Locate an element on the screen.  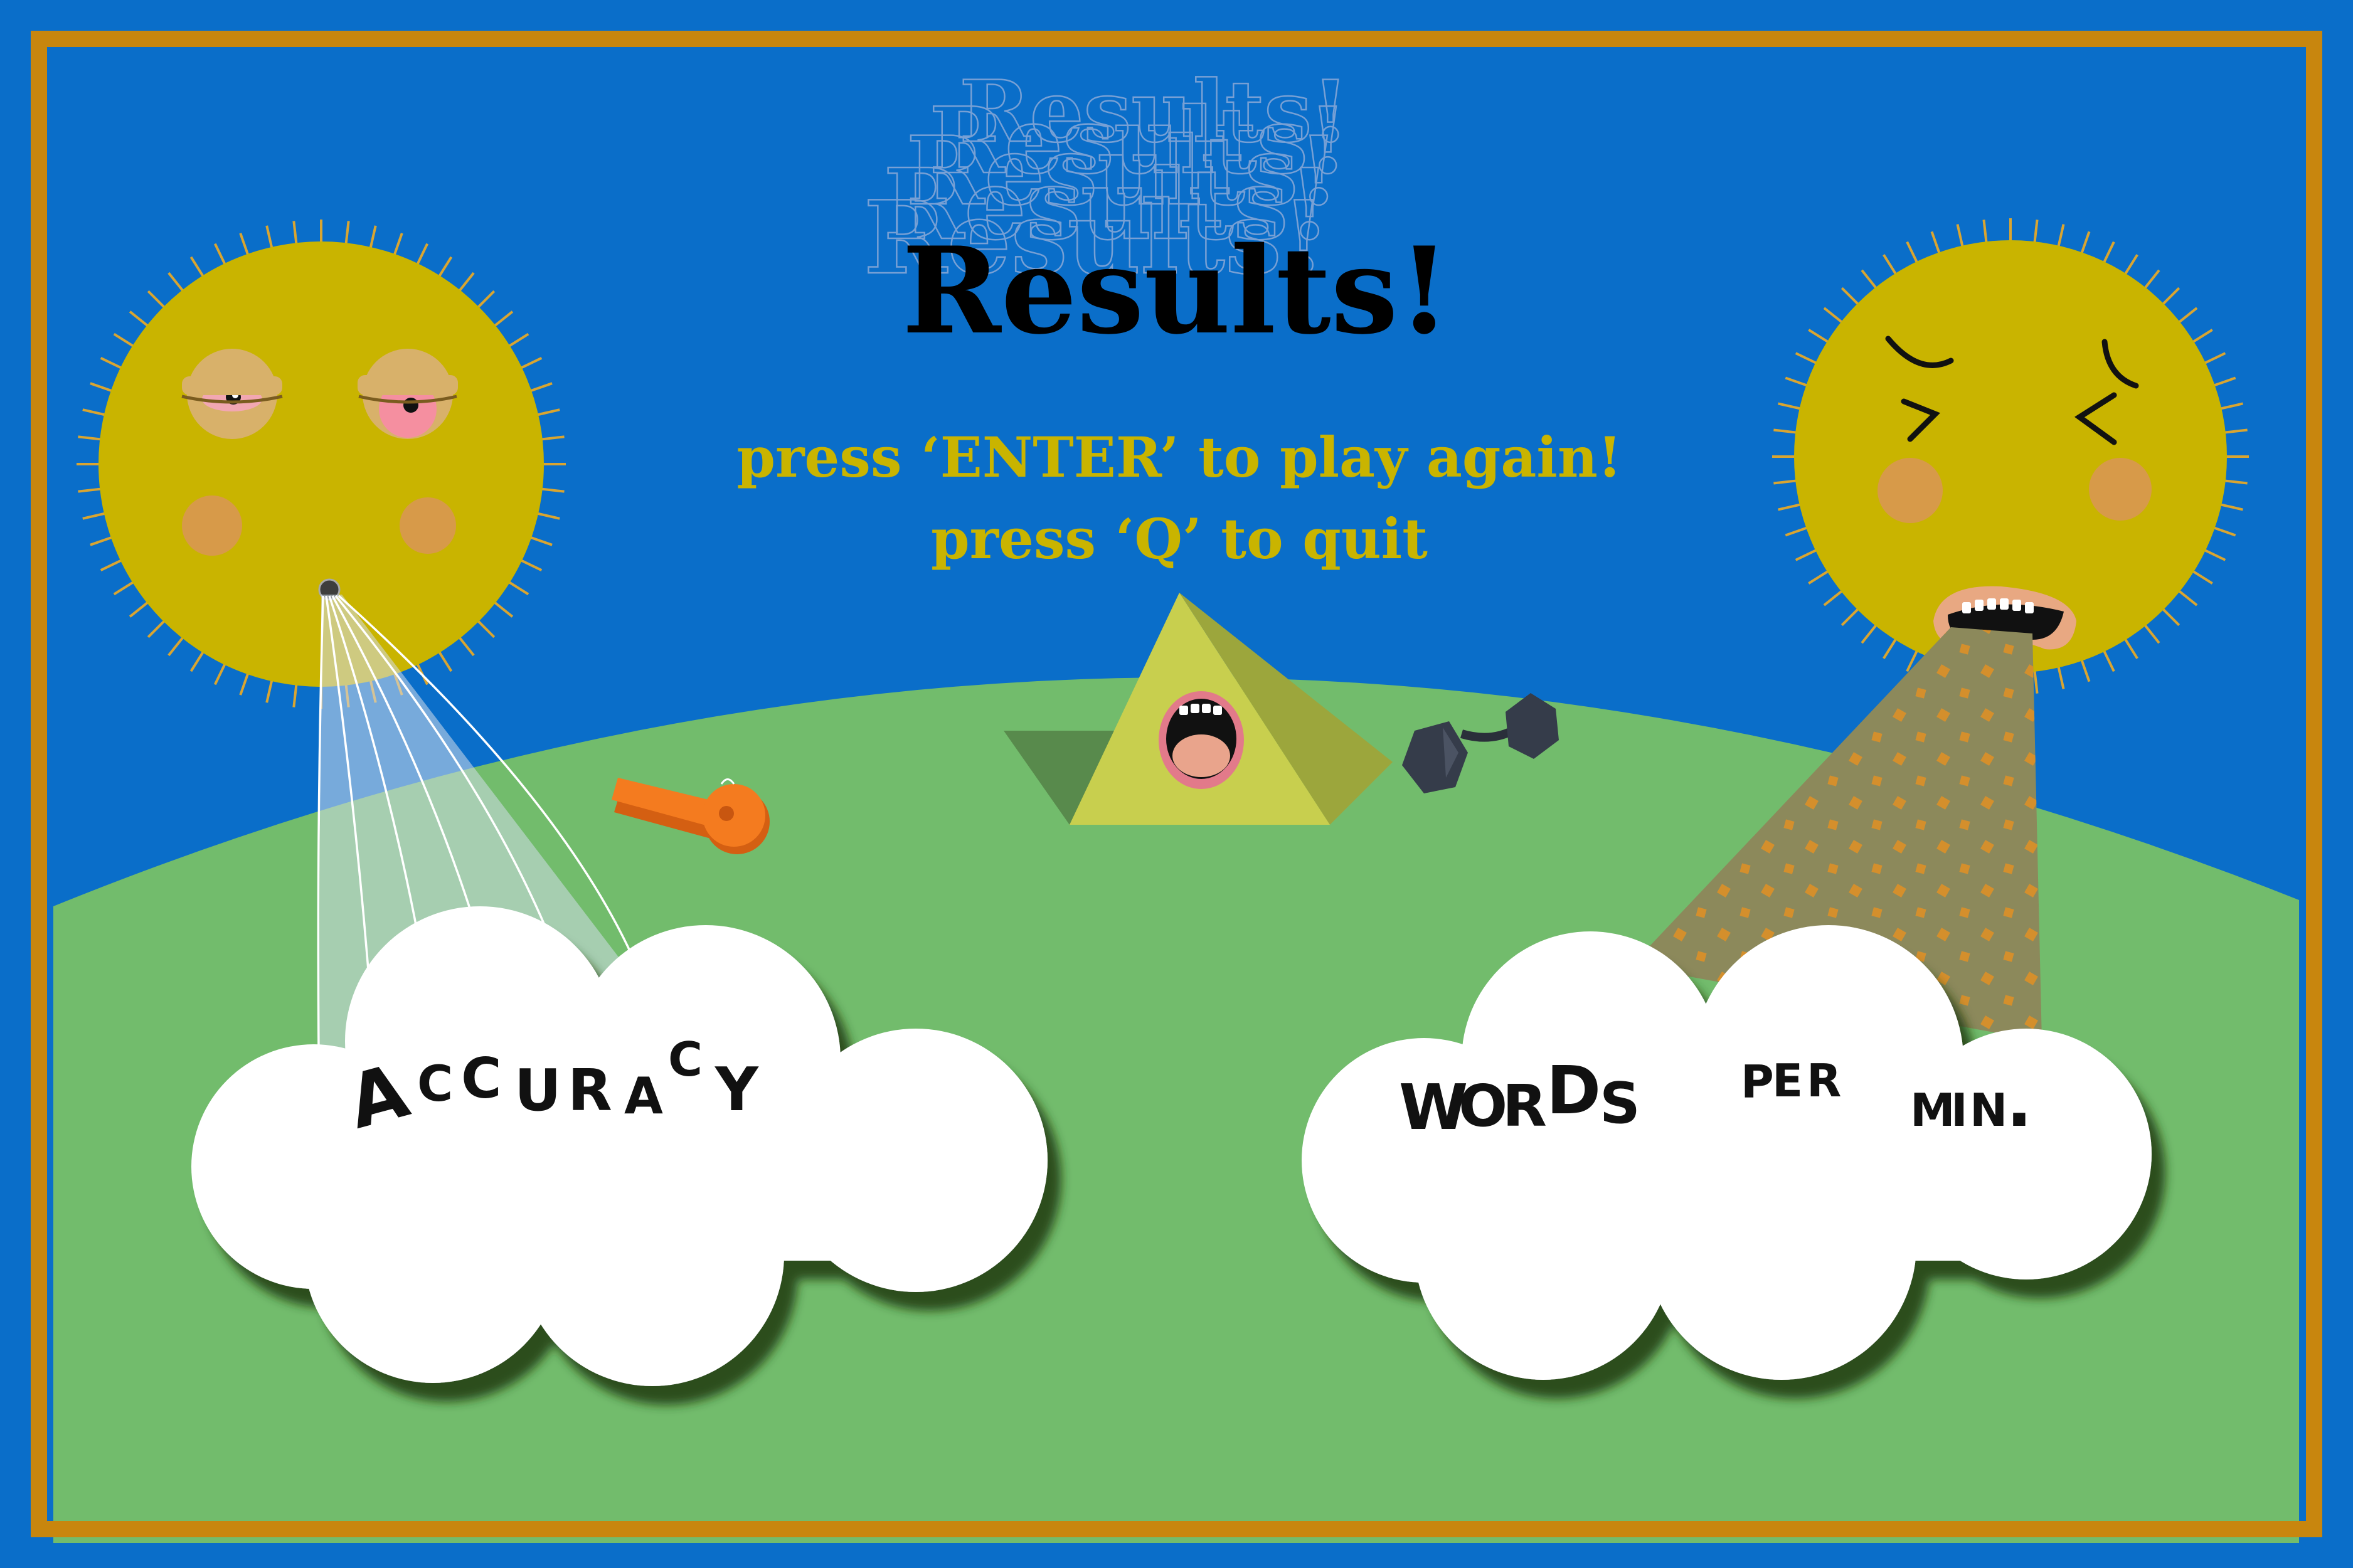
wpm-letter: I is located at coordinates (1959, 1110).